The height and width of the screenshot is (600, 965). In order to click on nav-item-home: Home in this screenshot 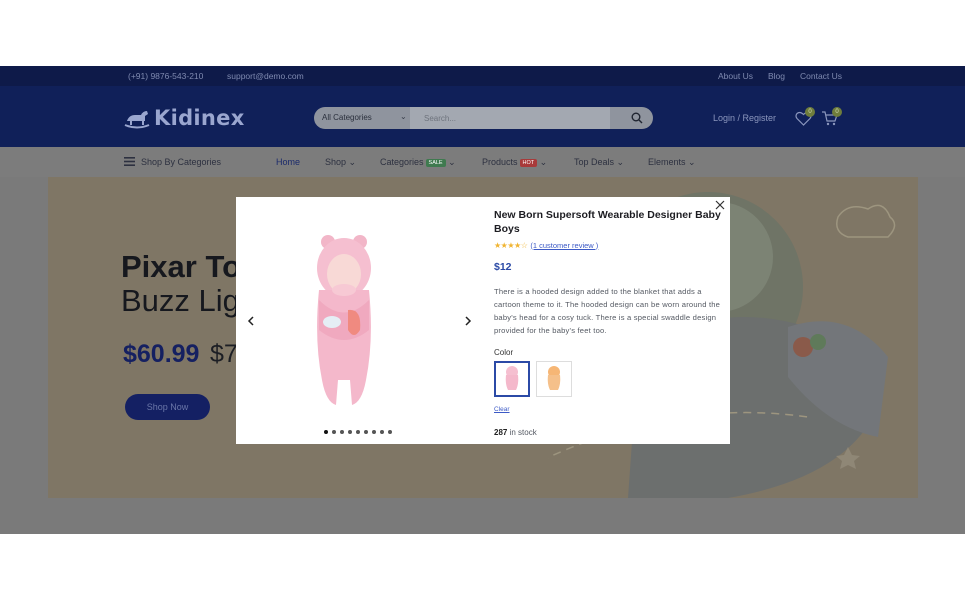, I will do `click(288, 162)`.